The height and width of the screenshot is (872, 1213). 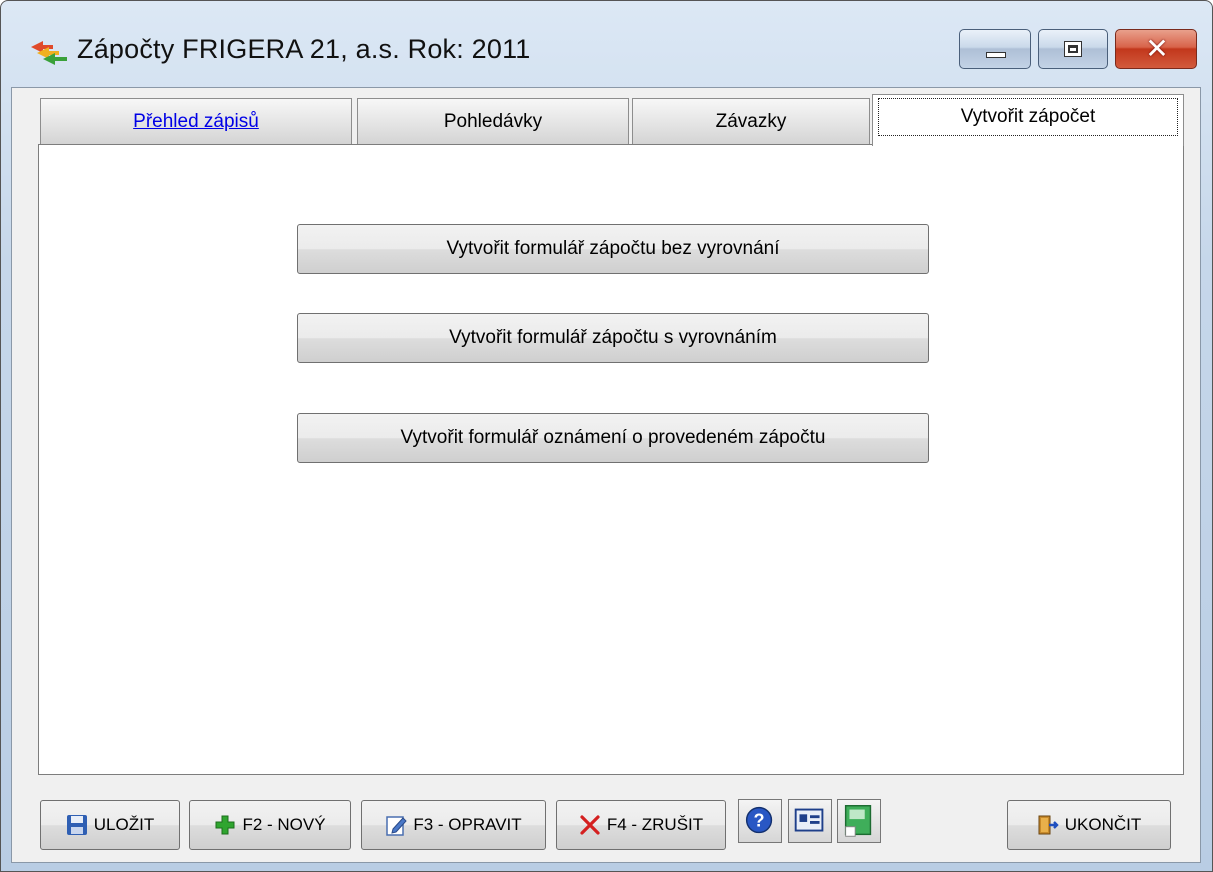 I want to click on tab-pohledavky: Pohledávky, so click(x=493, y=121).